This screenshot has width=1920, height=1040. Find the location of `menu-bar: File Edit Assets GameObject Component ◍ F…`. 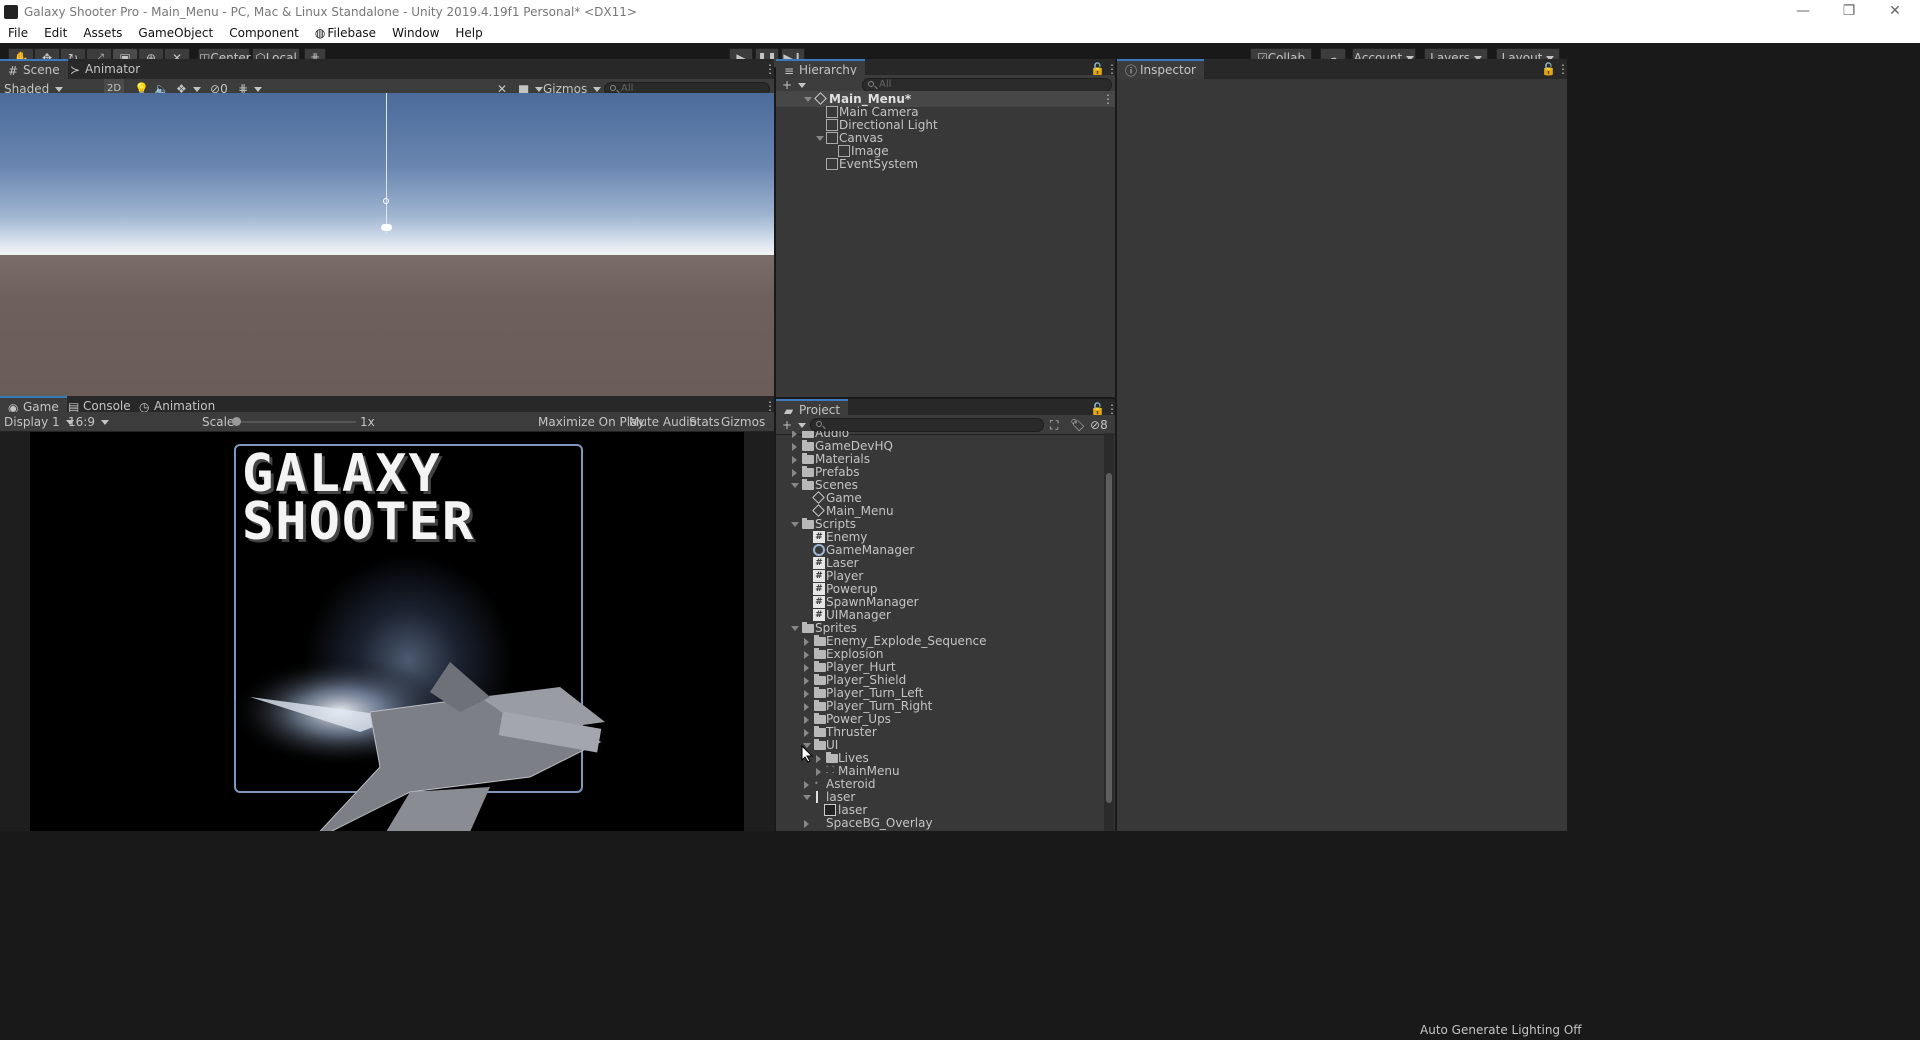

menu-bar: File Edit Assets GameObject Component ◍ F… is located at coordinates (960, 33).